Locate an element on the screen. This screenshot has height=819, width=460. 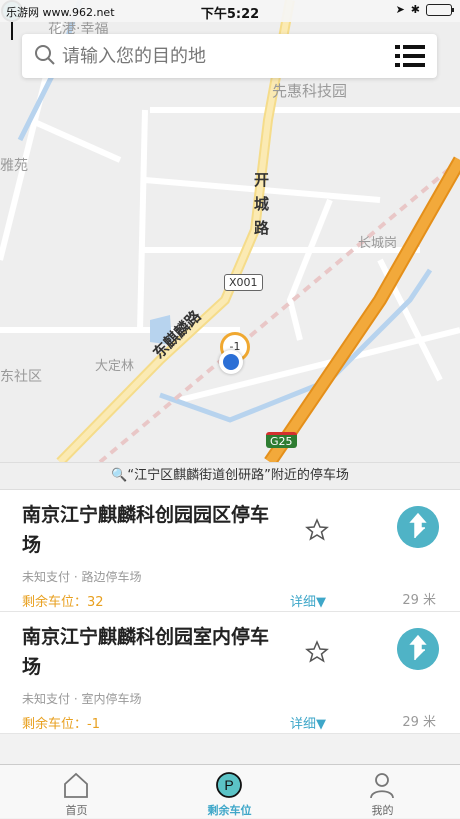
bluetooth-icon: ✱ is located at coordinates (415, 9).